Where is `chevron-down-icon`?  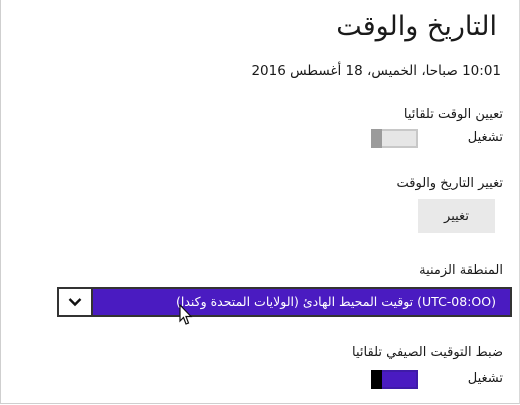
chevron-down-icon is located at coordinates (75, 302).